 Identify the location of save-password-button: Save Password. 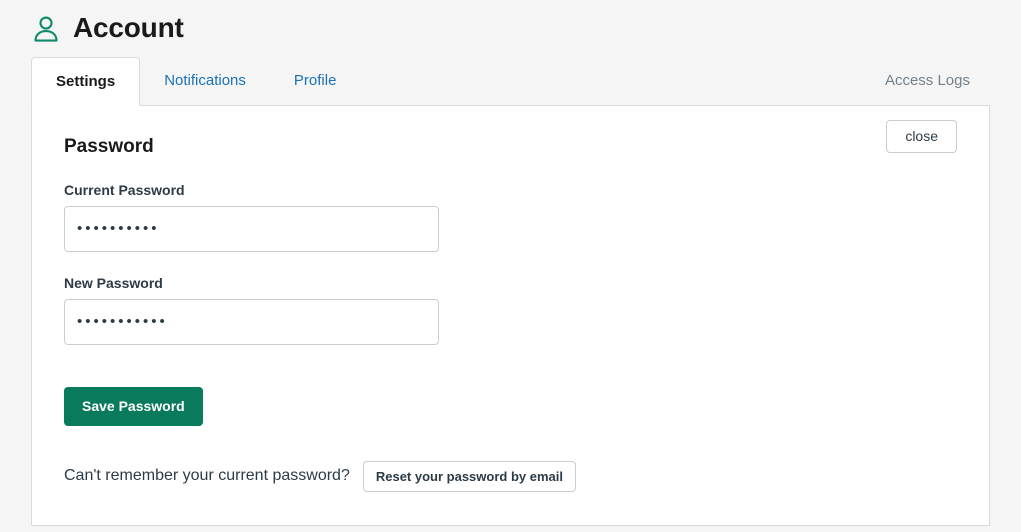
(133, 406).